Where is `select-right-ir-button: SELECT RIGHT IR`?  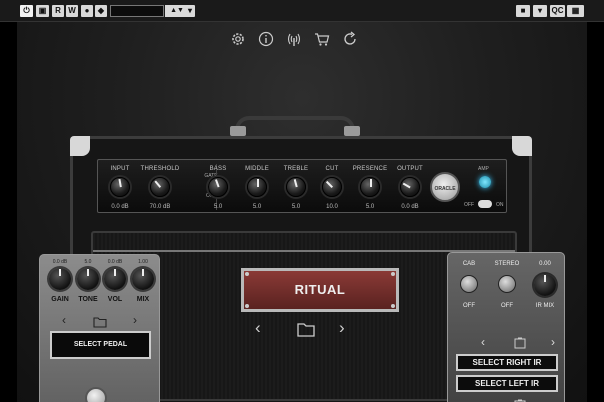 select-right-ir-button: SELECT RIGHT IR is located at coordinates (507, 362).